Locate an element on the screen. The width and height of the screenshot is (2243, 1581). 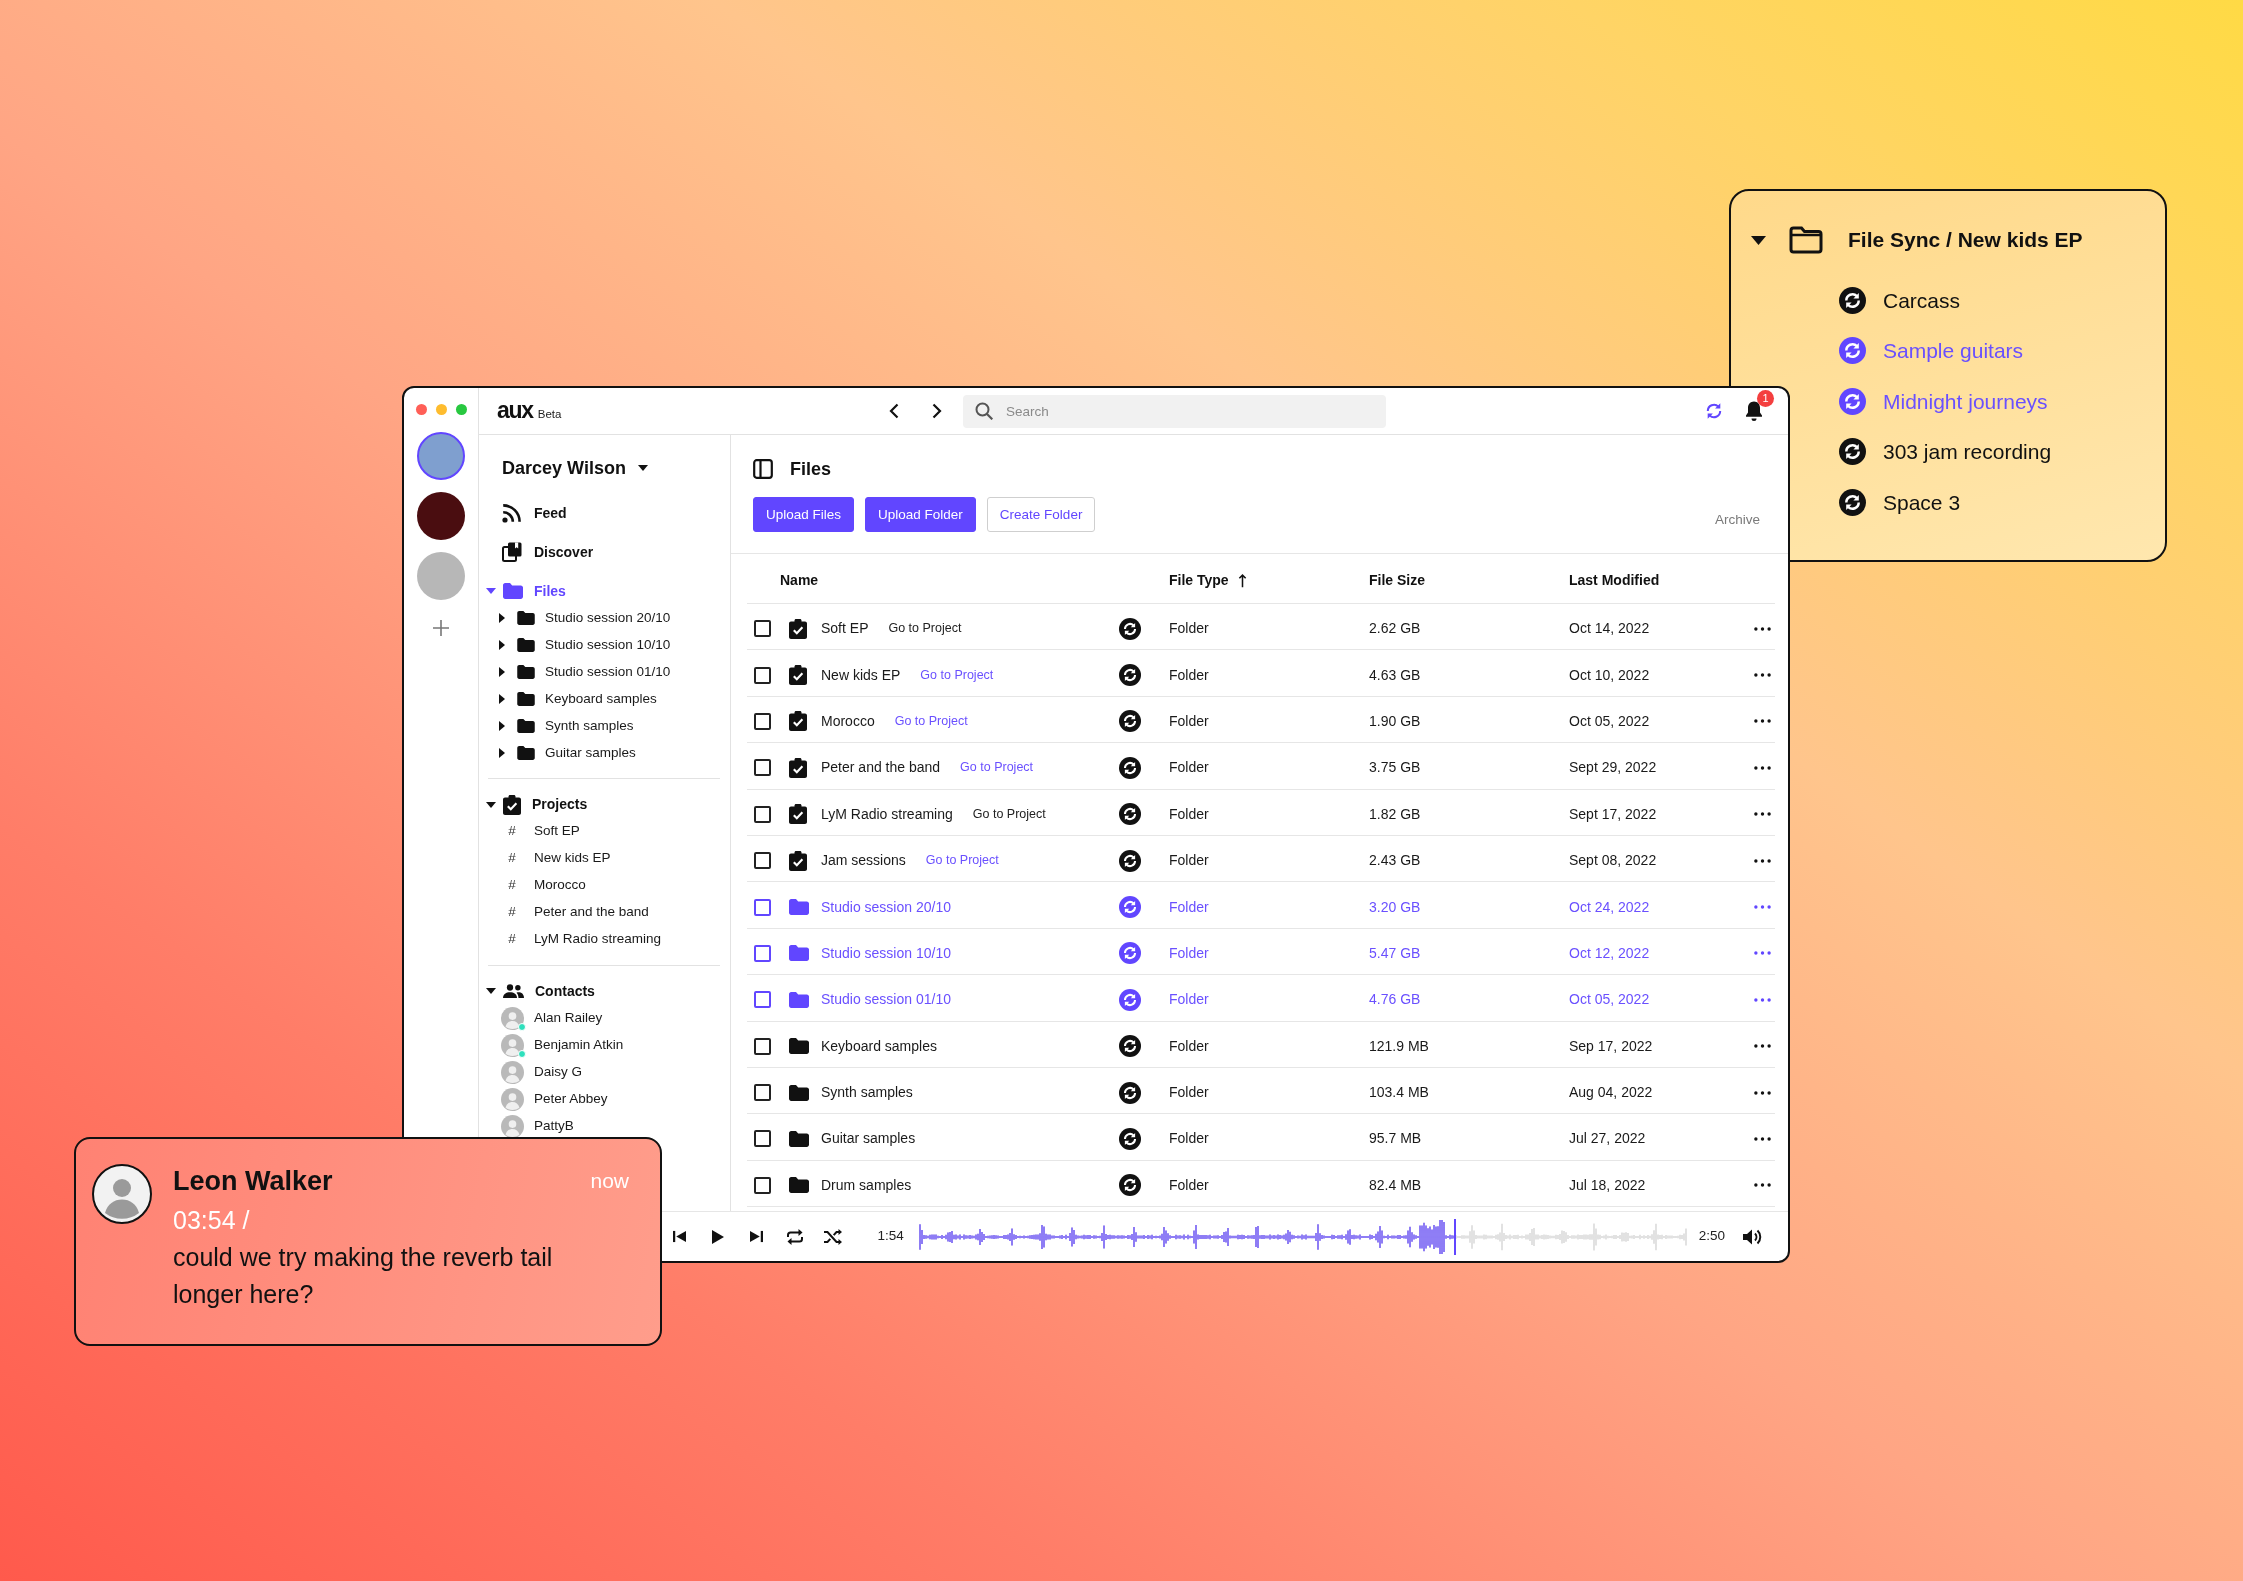
folder-name: Studio session 01/10 is located at coordinates (608, 672).